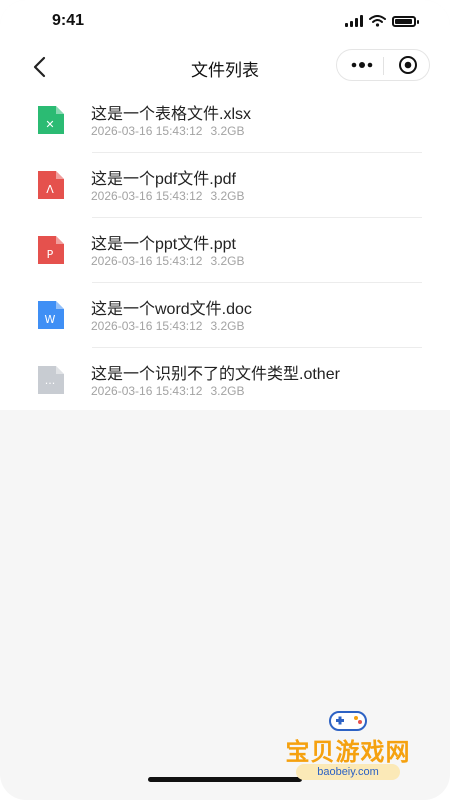  I want to click on status-time: 9:41, so click(68, 20).